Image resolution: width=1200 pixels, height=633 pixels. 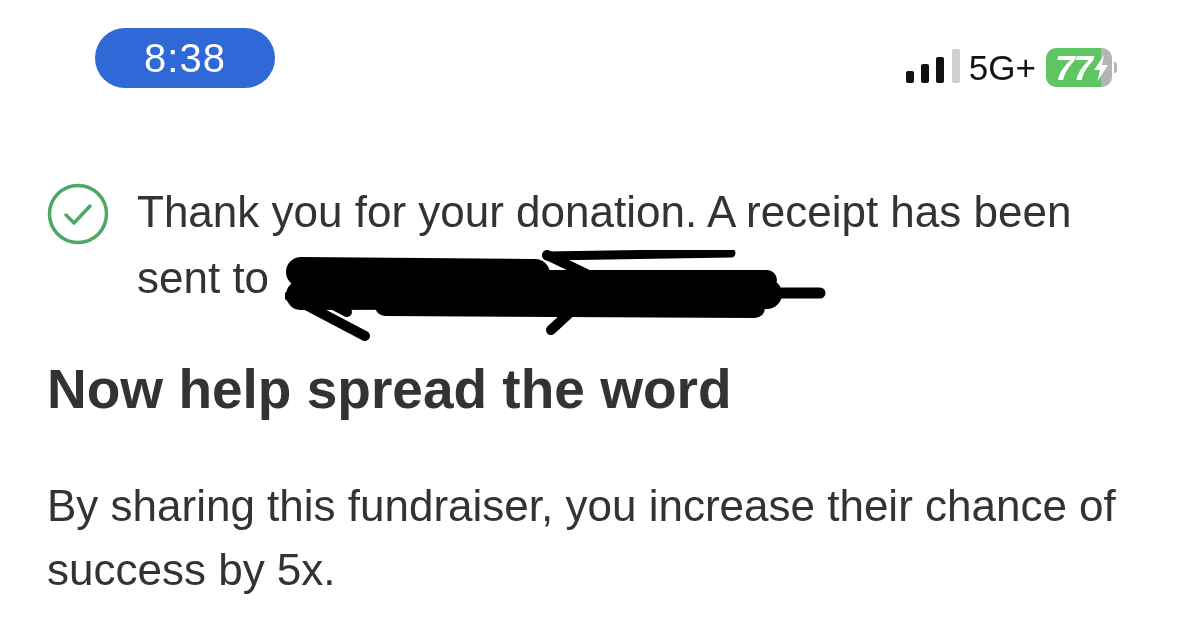 What do you see at coordinates (185, 58) in the screenshot?
I see `time-pill: 8:38` at bounding box center [185, 58].